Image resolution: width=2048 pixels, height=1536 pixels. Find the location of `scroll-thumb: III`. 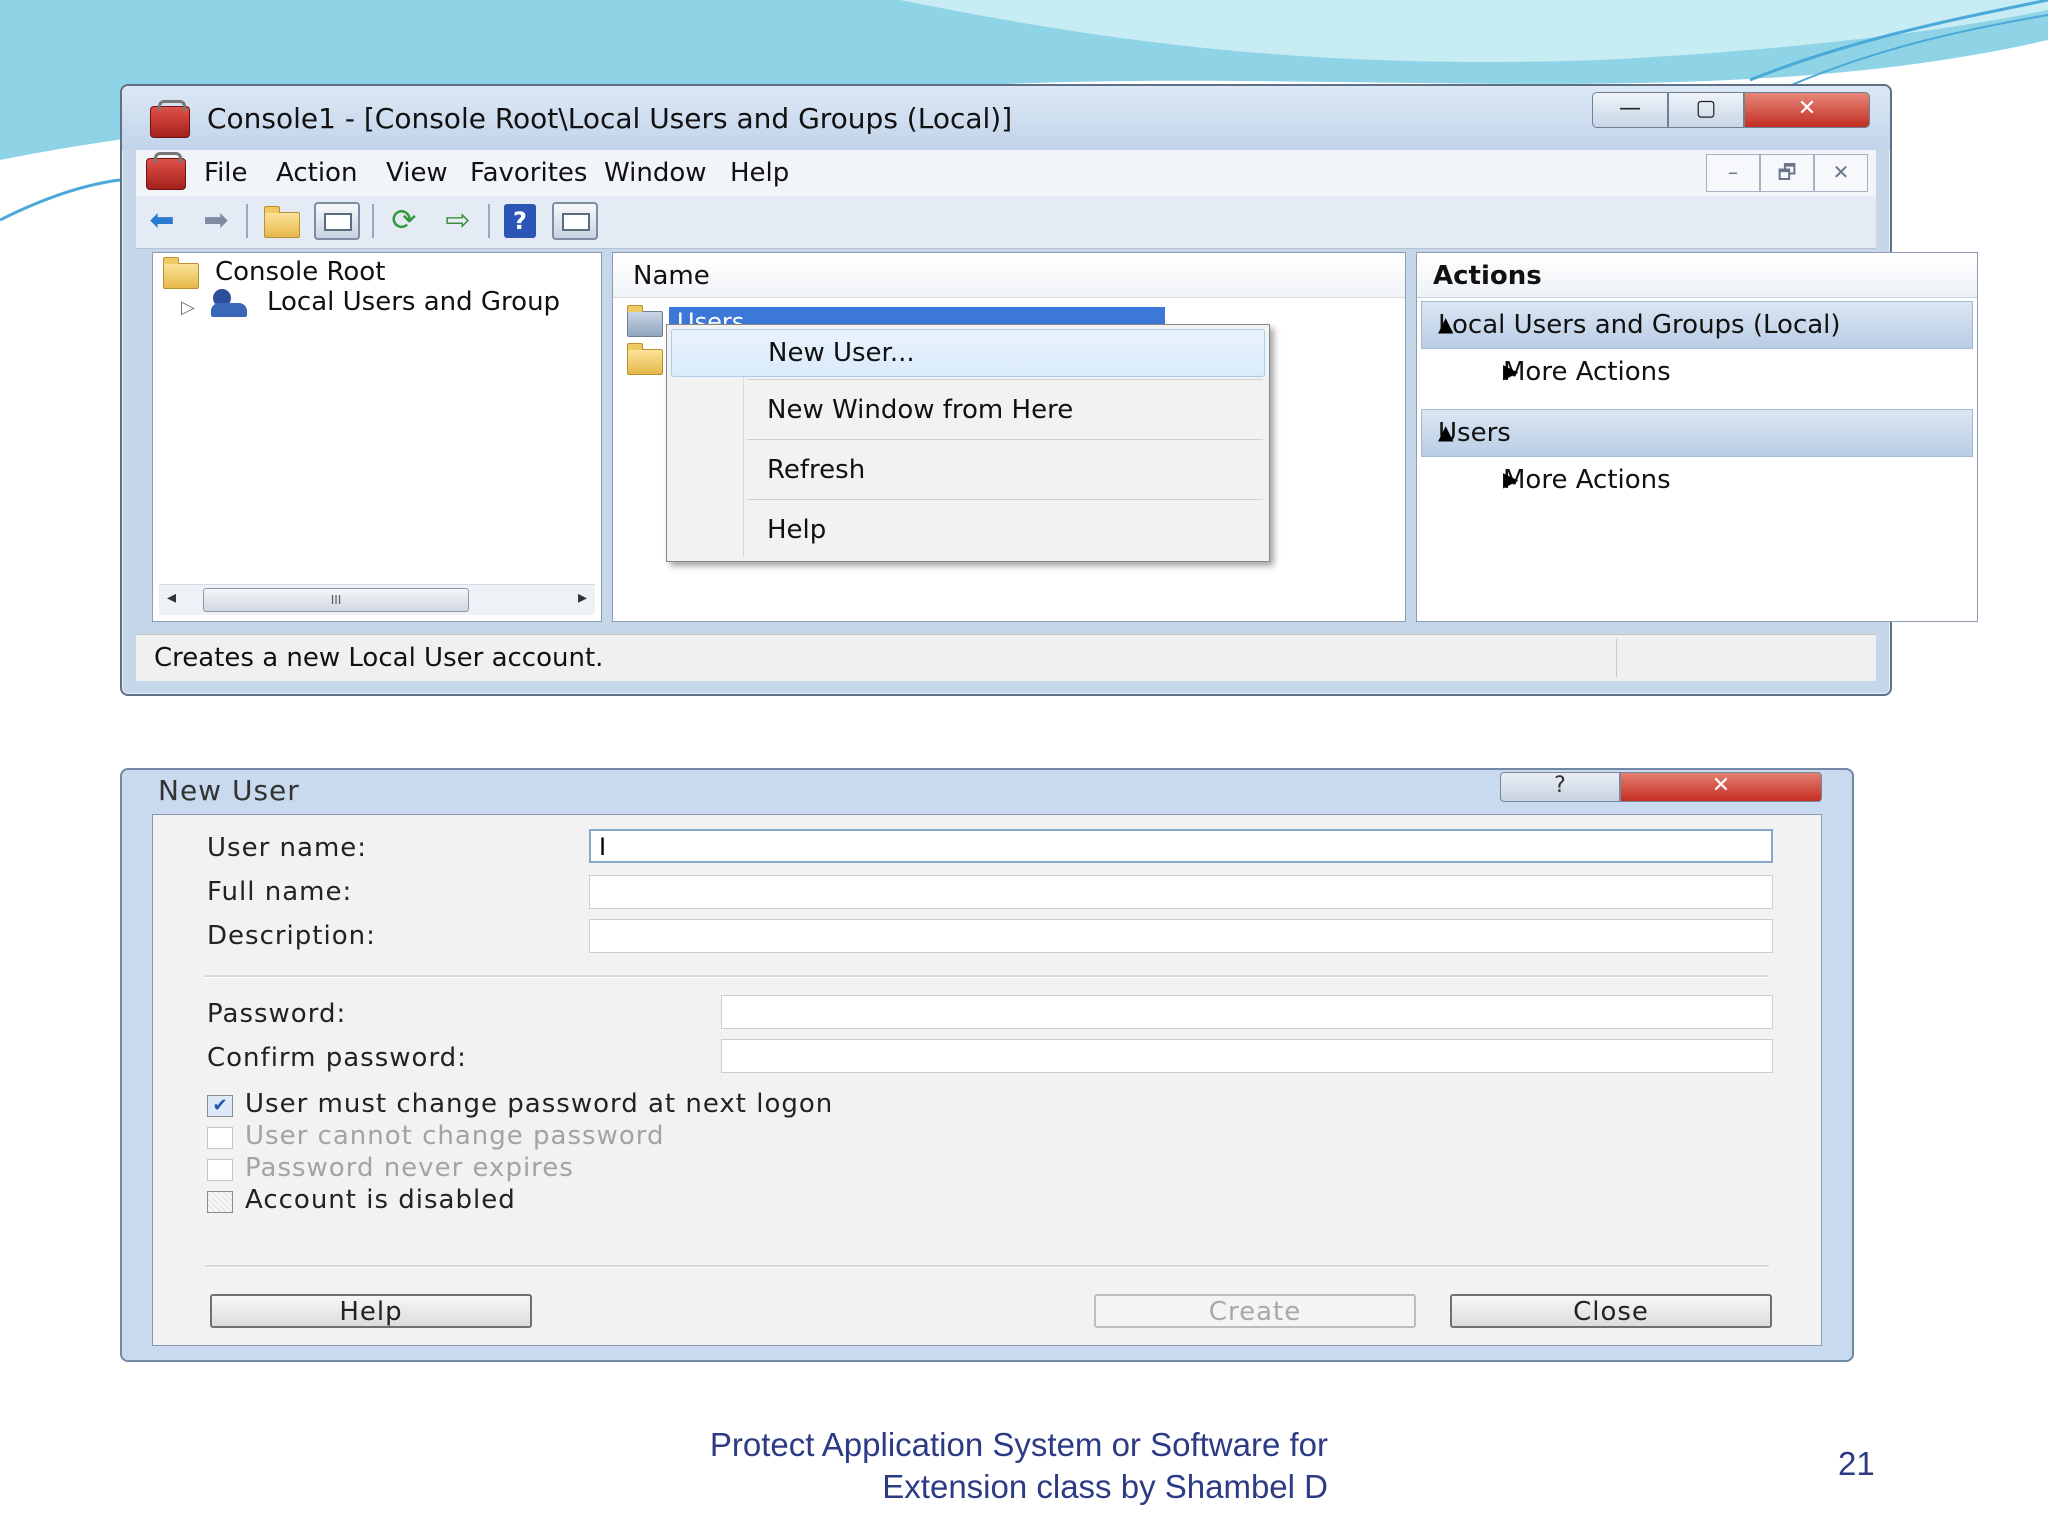

scroll-thumb: III is located at coordinates (336, 600).